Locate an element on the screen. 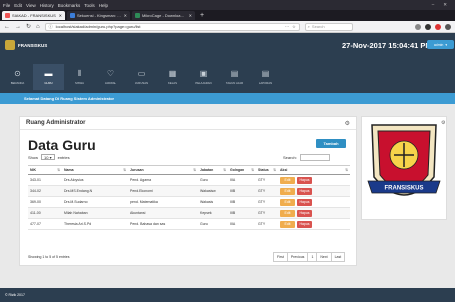 Image resolution: width=455 pixels, height=302 pixels. nav-jadwal: ♡ JADWAL is located at coordinates (110, 77).